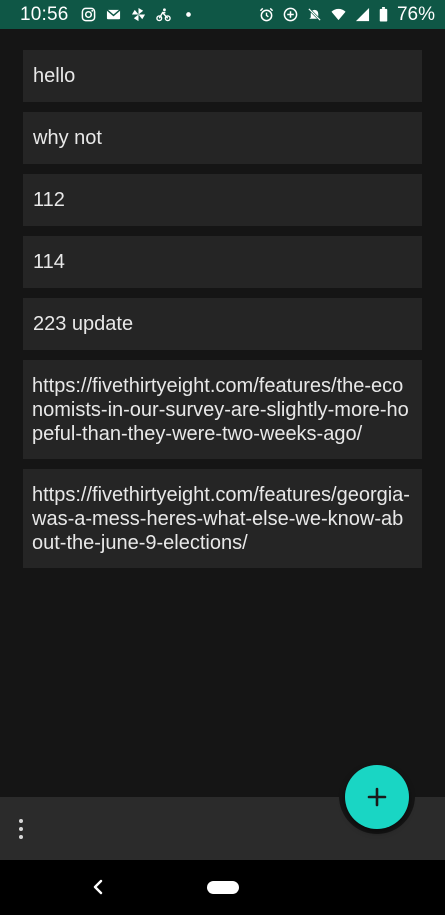 The width and height of the screenshot is (445, 915). I want to click on note-item: why not, so click(222, 138).